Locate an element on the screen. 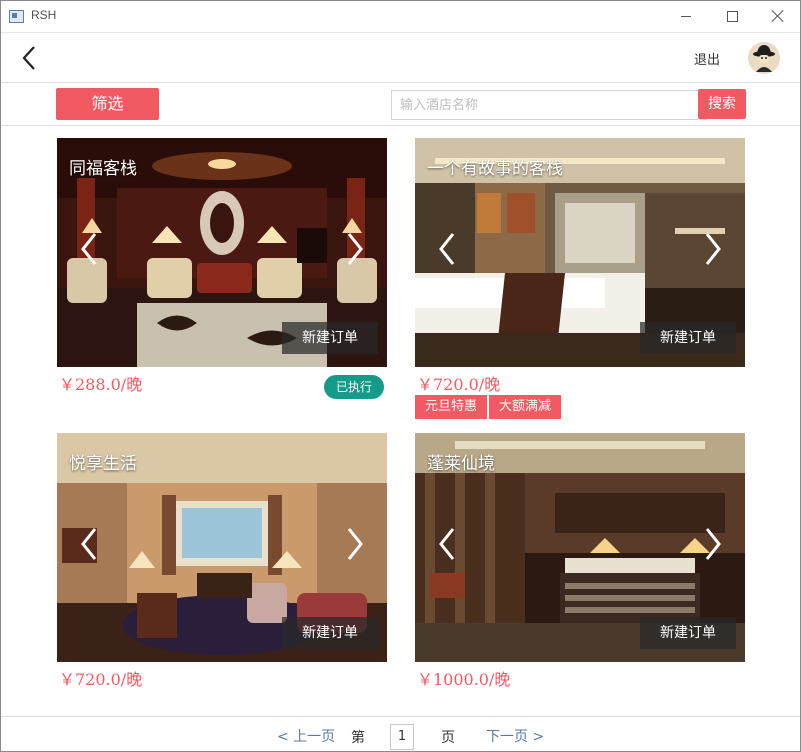 The image size is (801, 752). hotel-card: 悦享生活 新建订单 ￥720.0/晚 is located at coordinates (222, 561).